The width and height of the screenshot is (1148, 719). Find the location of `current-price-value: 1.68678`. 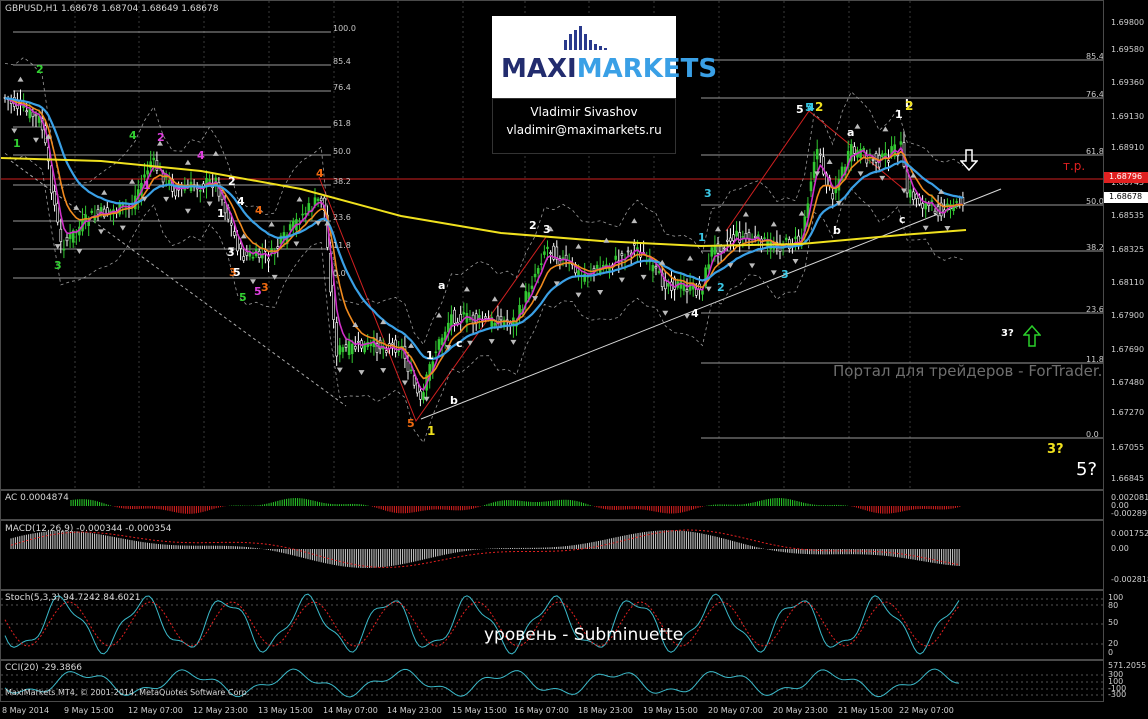

current-price-value: 1.68678 is located at coordinates (1126, 196).